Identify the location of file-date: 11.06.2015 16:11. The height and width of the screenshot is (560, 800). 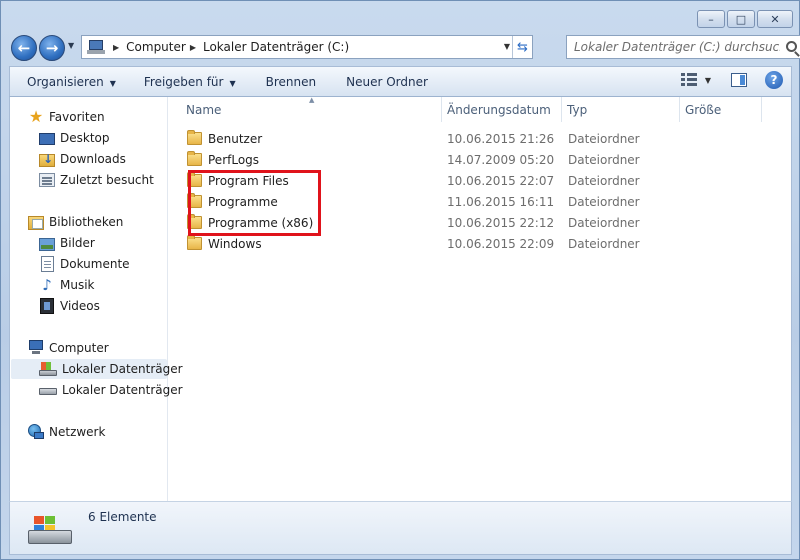
(501, 201).